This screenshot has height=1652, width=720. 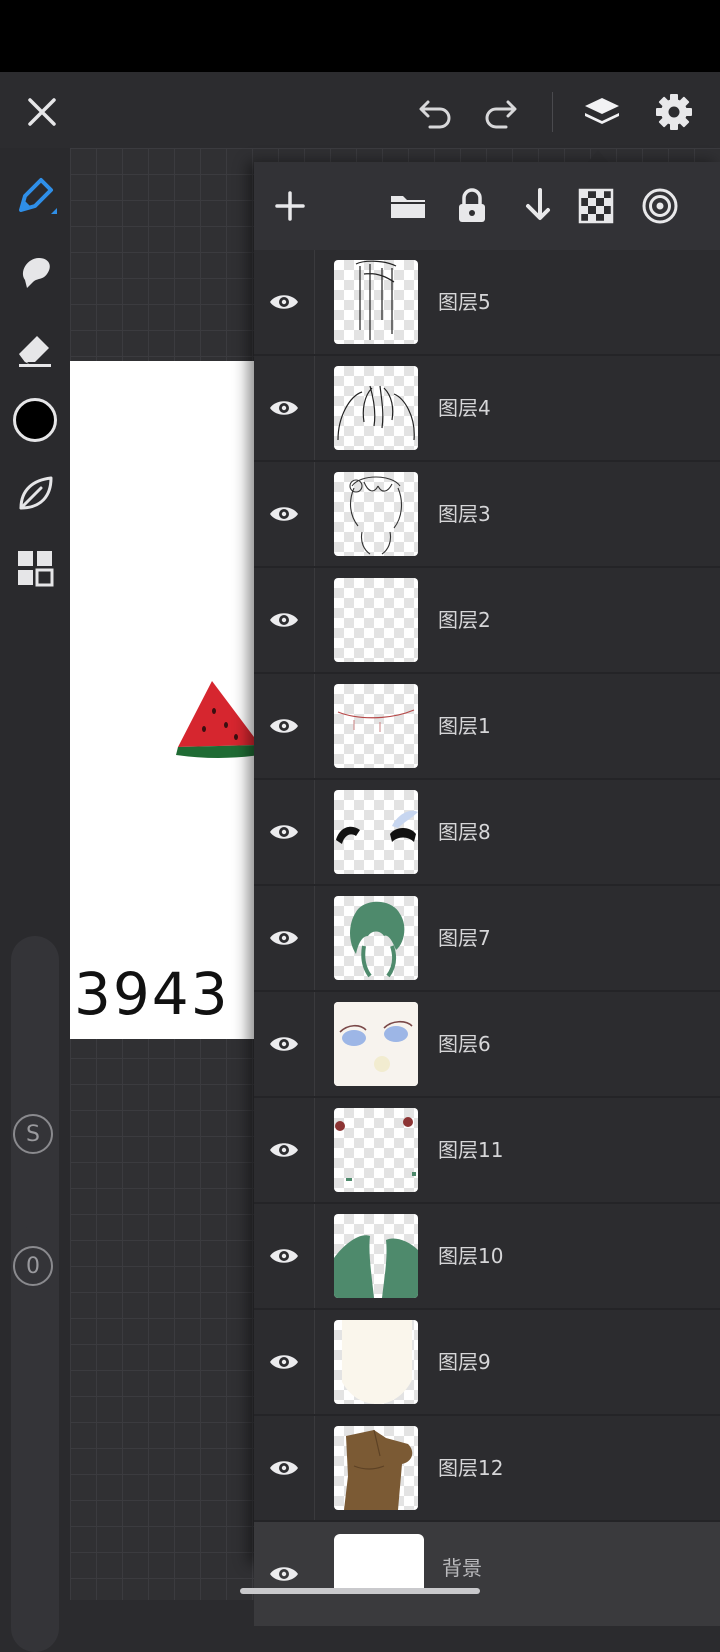 I want to click on brush-opacity-slider, so click(x=35, y=1439).